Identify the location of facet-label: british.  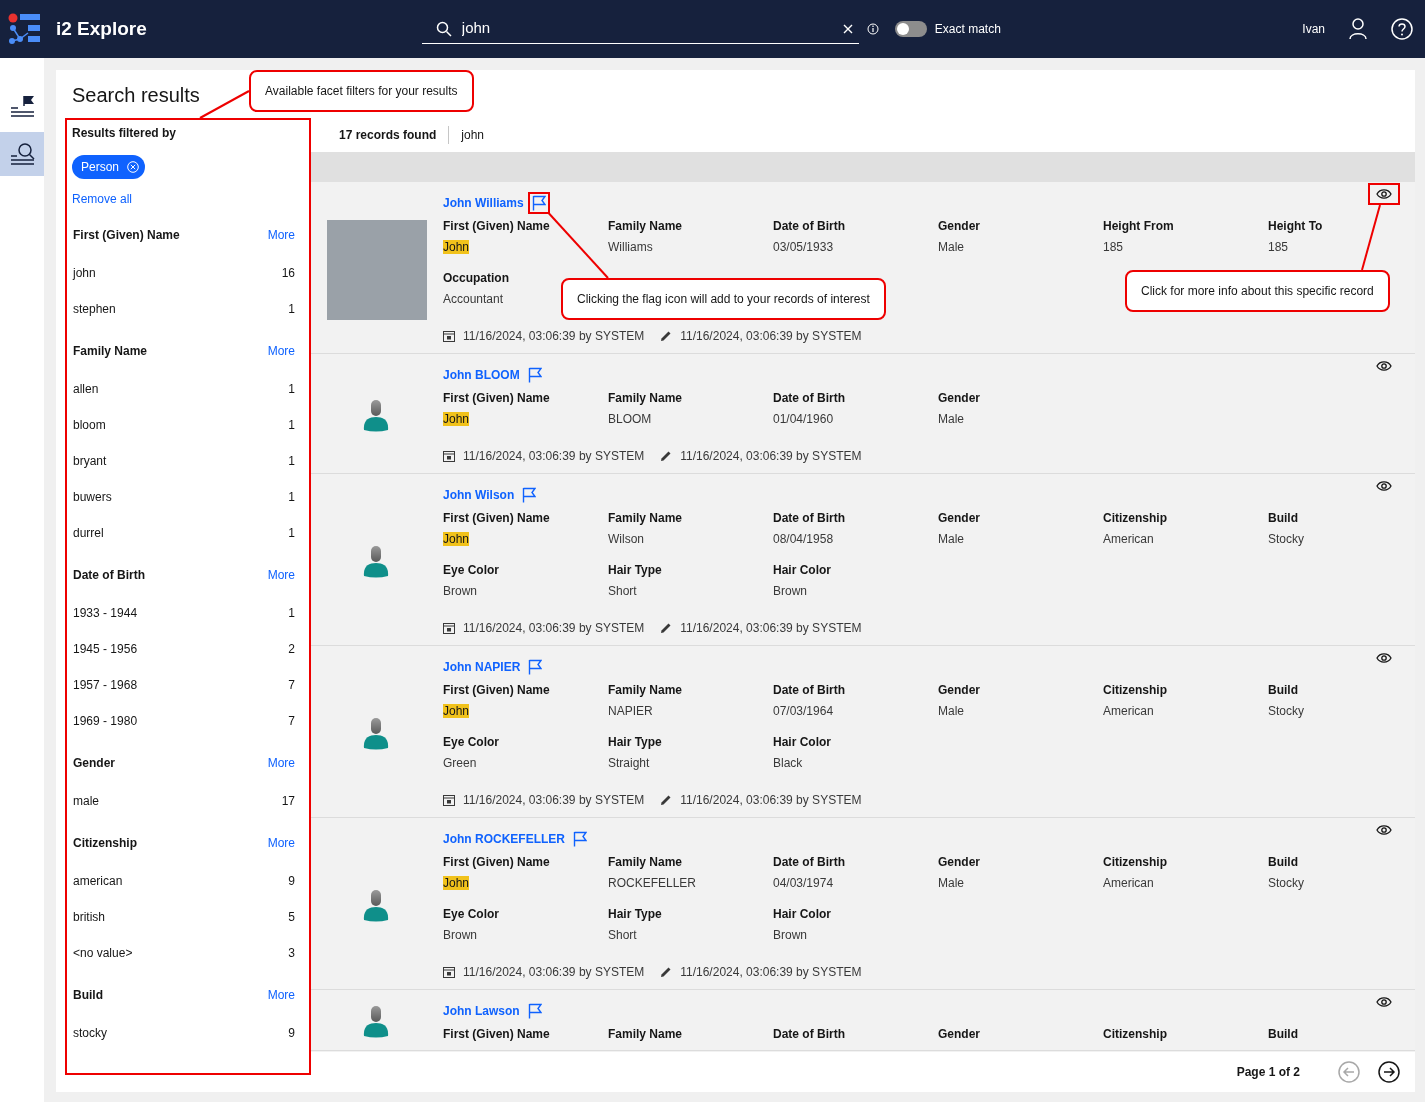
(89, 917).